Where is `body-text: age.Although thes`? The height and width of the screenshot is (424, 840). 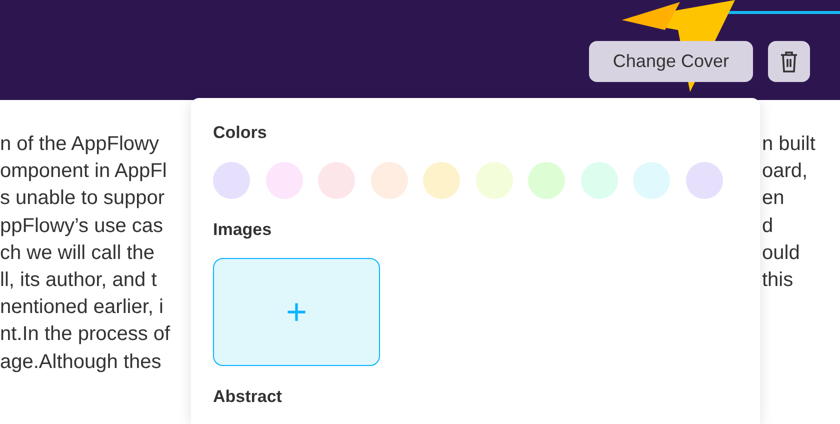 body-text: age.Although thes is located at coordinates (81, 361).